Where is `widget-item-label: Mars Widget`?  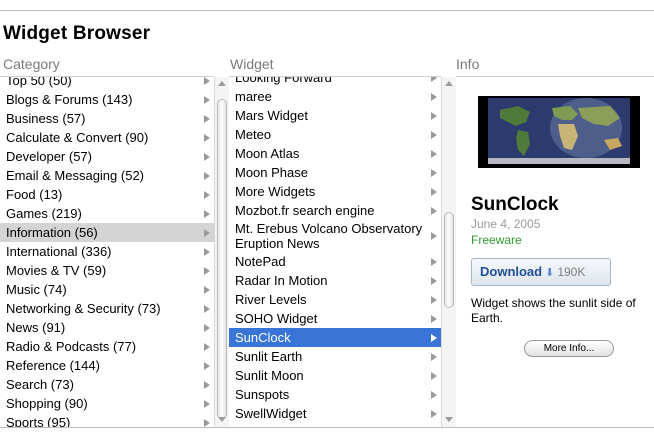 widget-item-label: Mars Widget is located at coordinates (271, 115).